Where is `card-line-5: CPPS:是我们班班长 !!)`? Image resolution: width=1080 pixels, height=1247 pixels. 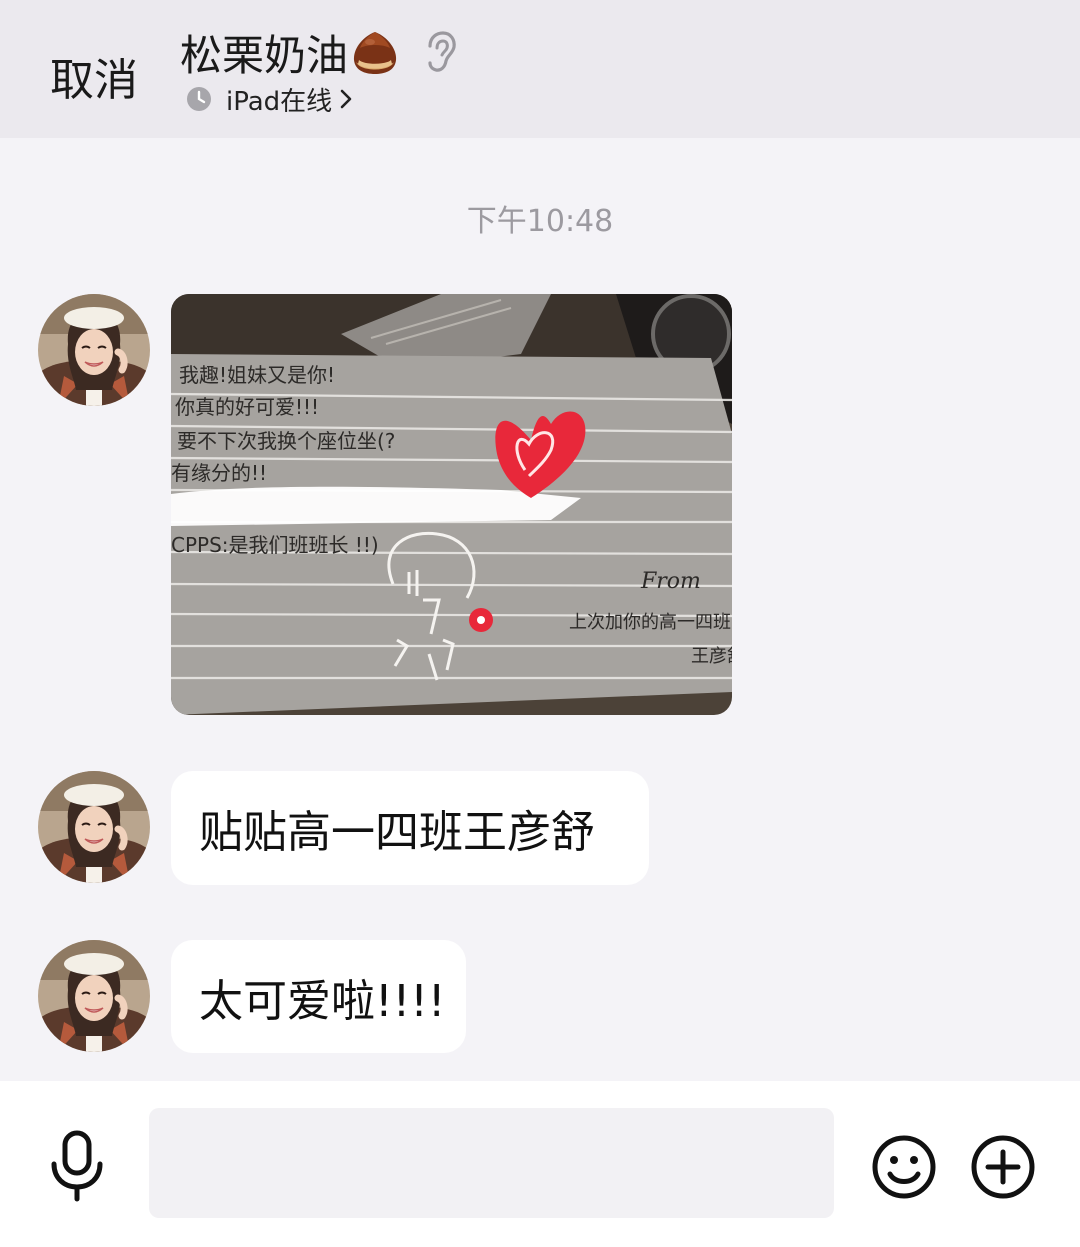
card-line-5: CPPS:是我们班班长 !!) is located at coordinates (275, 545).